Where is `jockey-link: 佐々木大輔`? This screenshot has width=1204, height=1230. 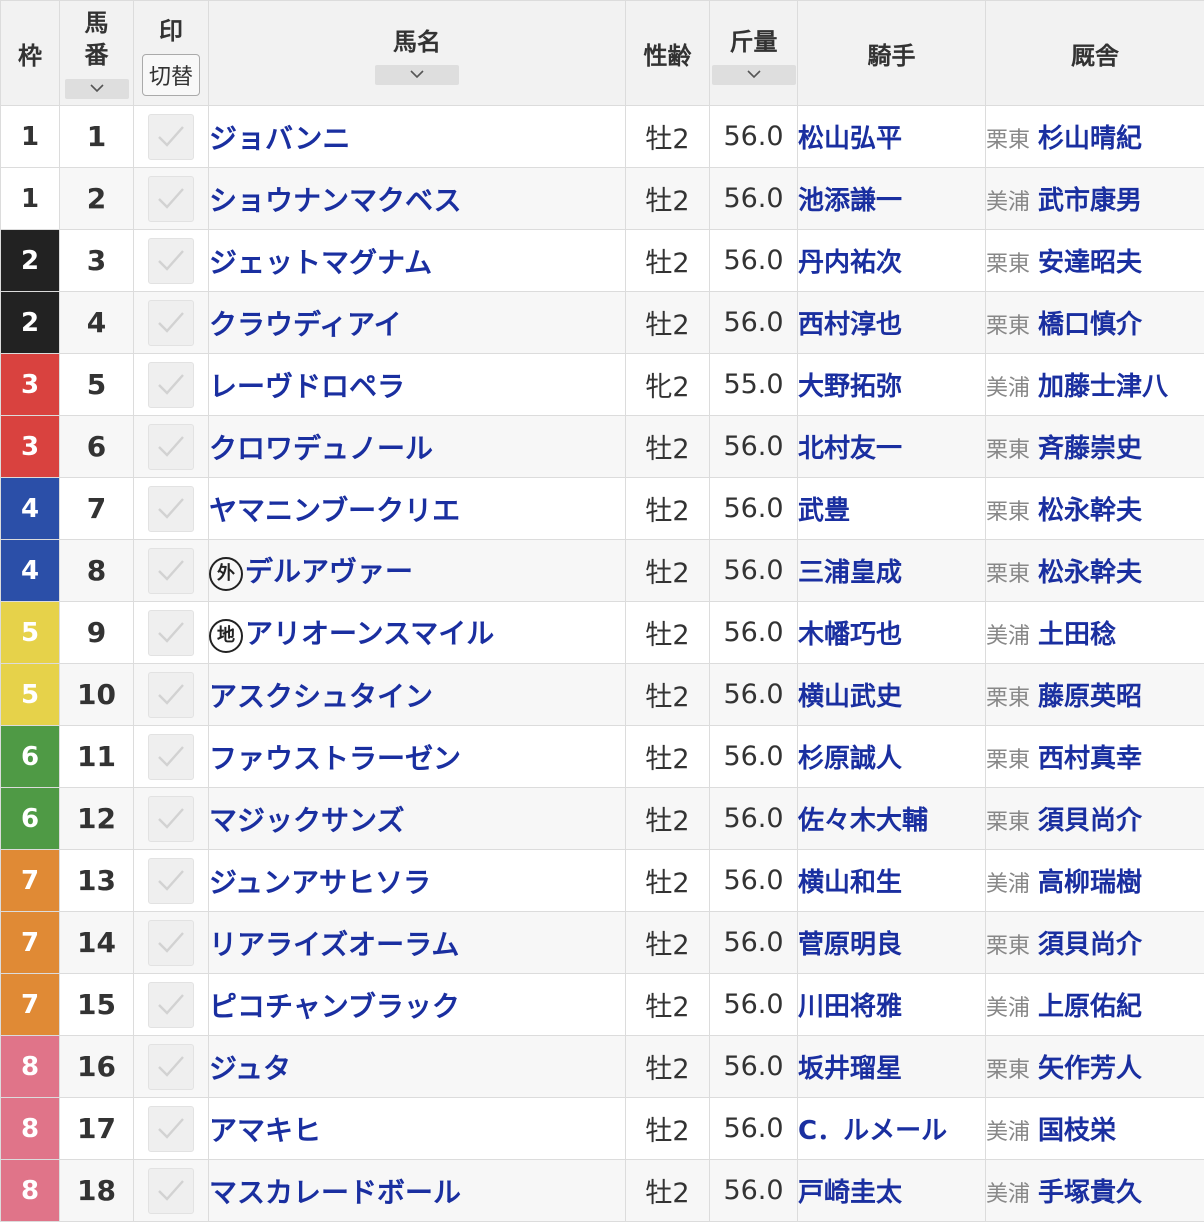 jockey-link: 佐々木大輔 is located at coordinates (891, 818).